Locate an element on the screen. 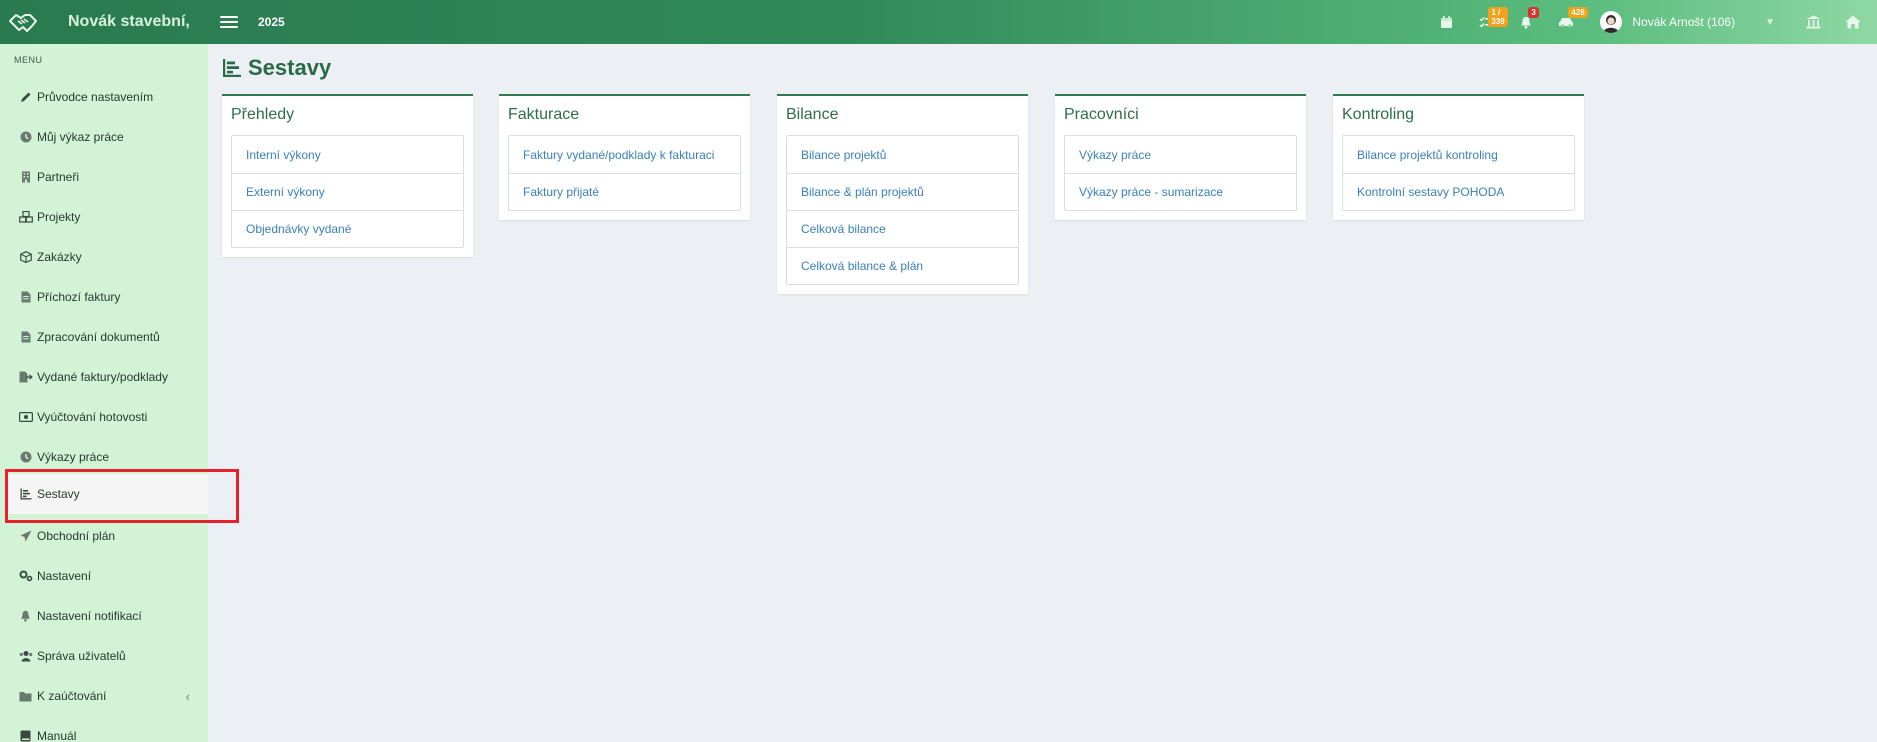  user-menu: Novák Arnošt (106) ▼ is located at coordinates (1687, 22).